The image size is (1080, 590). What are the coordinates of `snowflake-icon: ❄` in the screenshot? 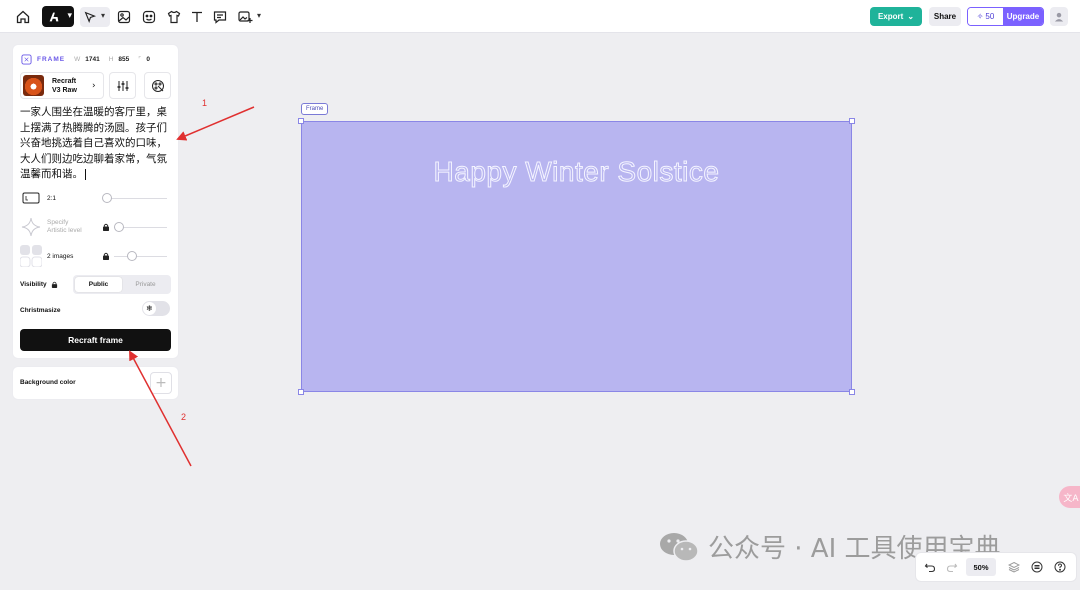 It's located at (149, 308).